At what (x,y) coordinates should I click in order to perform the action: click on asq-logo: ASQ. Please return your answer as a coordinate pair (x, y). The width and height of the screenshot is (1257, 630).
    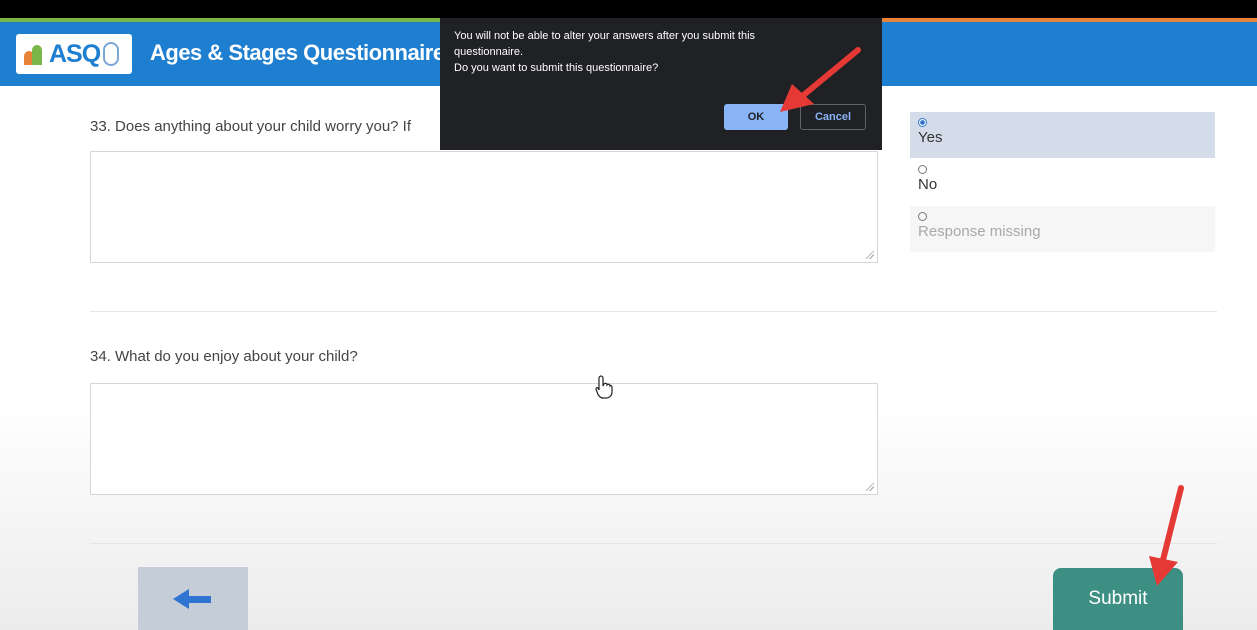
    Looking at the image, I should click on (74, 54).